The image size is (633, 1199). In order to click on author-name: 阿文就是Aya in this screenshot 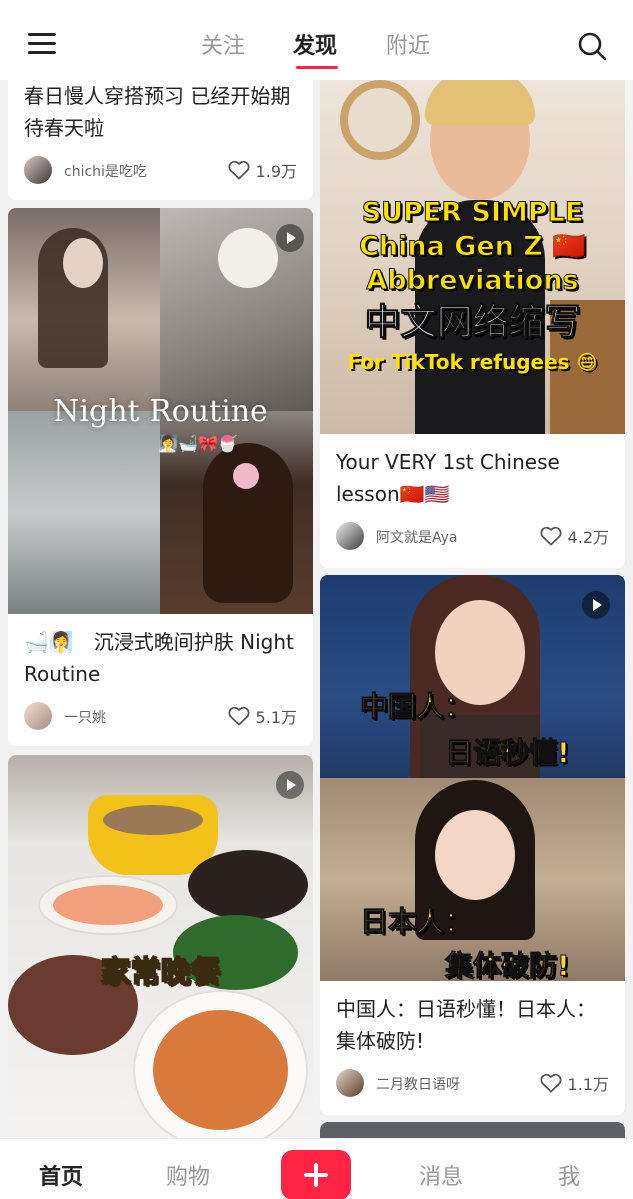, I will do `click(417, 537)`.